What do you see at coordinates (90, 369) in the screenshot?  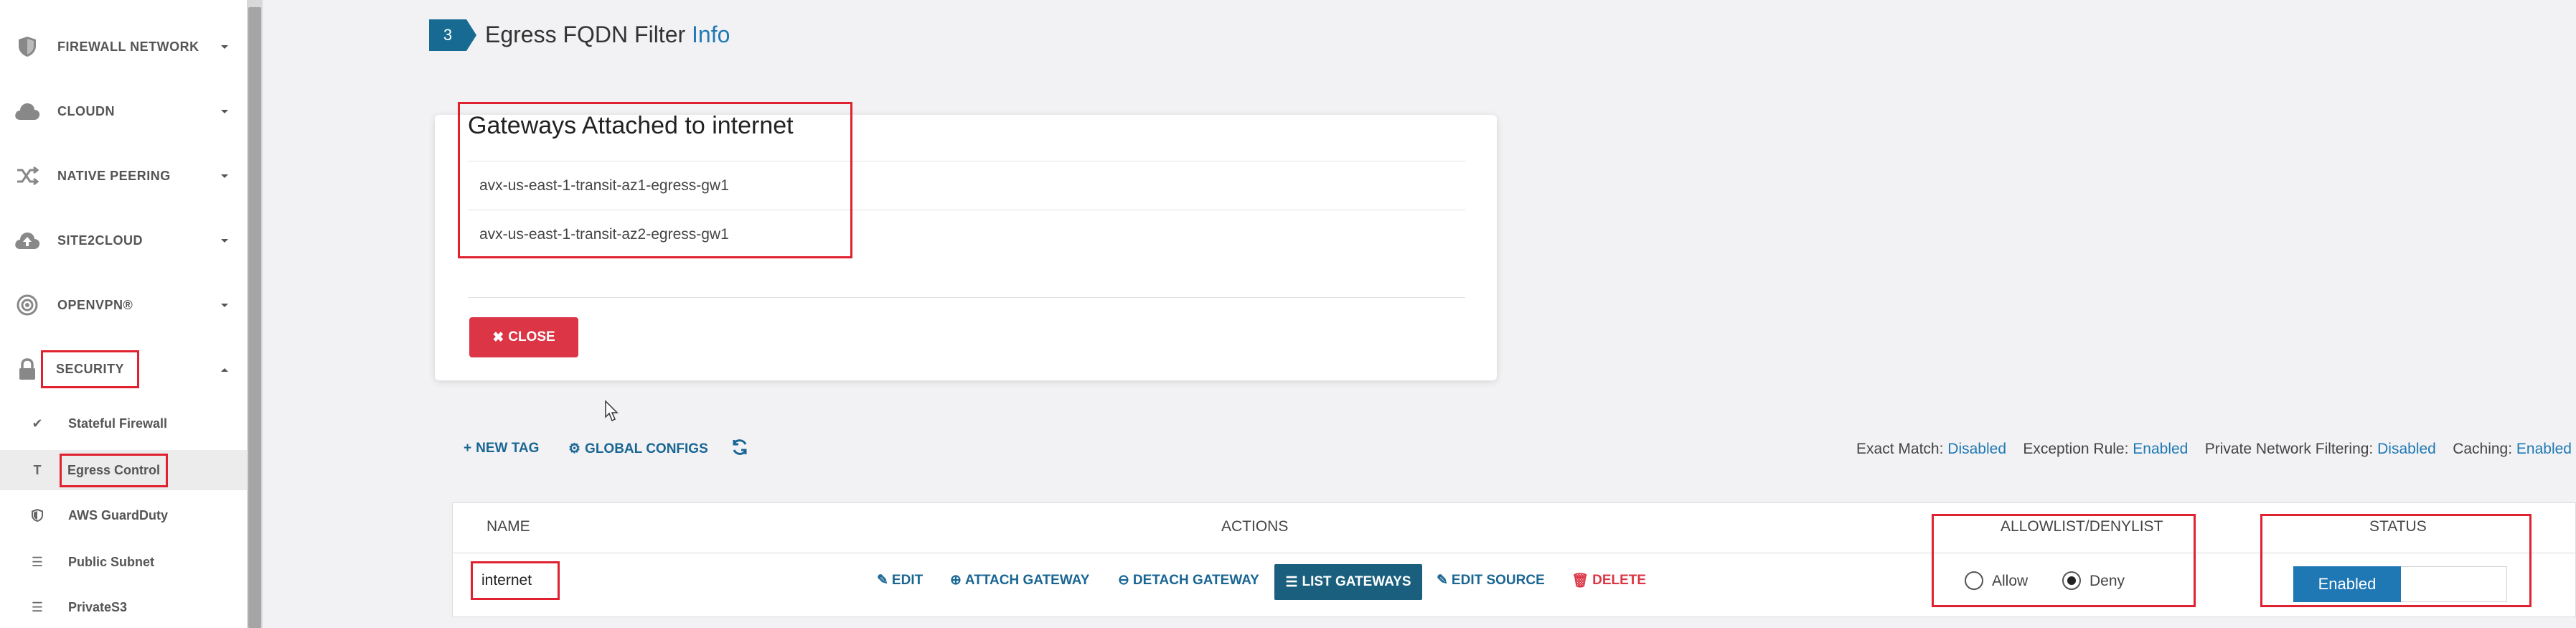 I see `nav-label: SECURITY` at bounding box center [90, 369].